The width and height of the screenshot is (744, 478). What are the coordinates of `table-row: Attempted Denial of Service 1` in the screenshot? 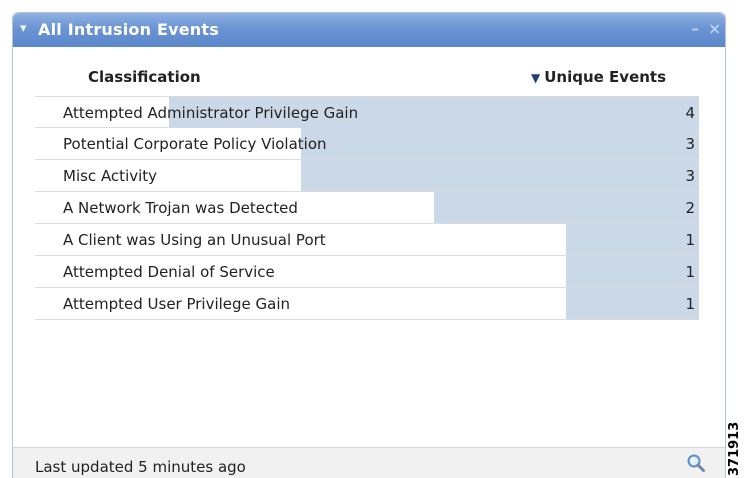 It's located at (367, 272).